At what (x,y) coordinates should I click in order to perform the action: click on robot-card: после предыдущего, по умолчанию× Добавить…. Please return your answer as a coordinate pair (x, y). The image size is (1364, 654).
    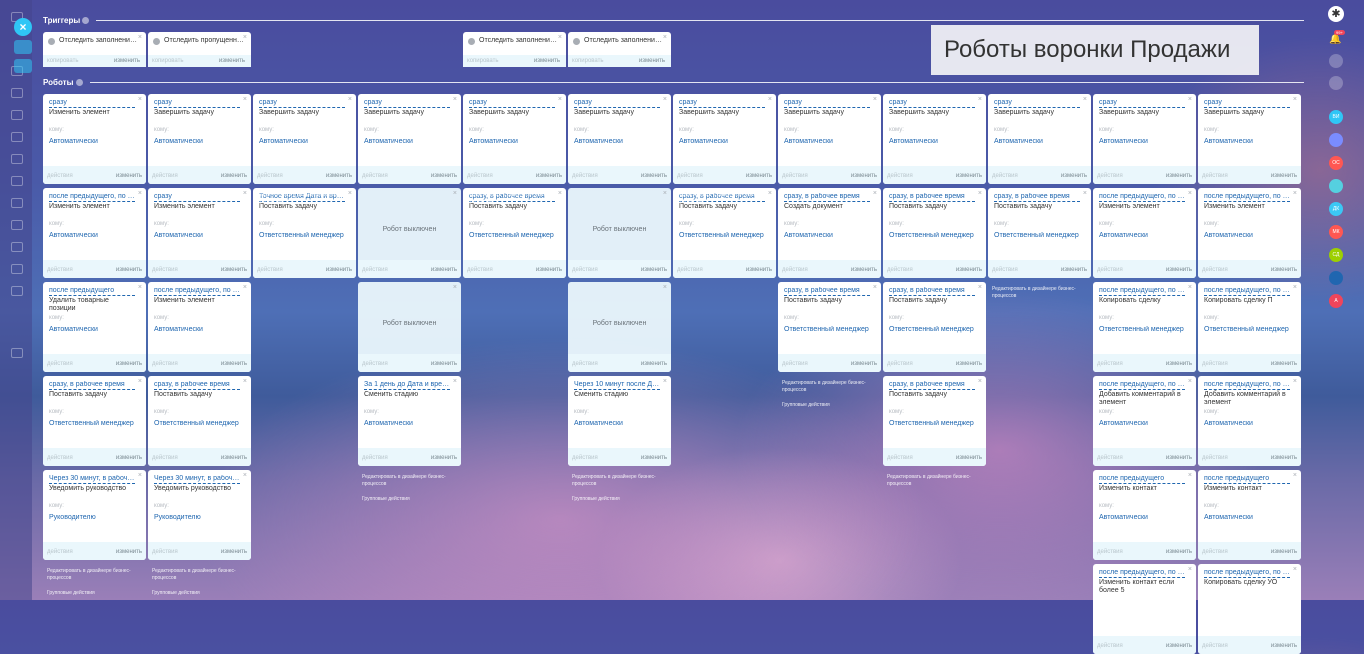
    Looking at the image, I should click on (1249, 421).